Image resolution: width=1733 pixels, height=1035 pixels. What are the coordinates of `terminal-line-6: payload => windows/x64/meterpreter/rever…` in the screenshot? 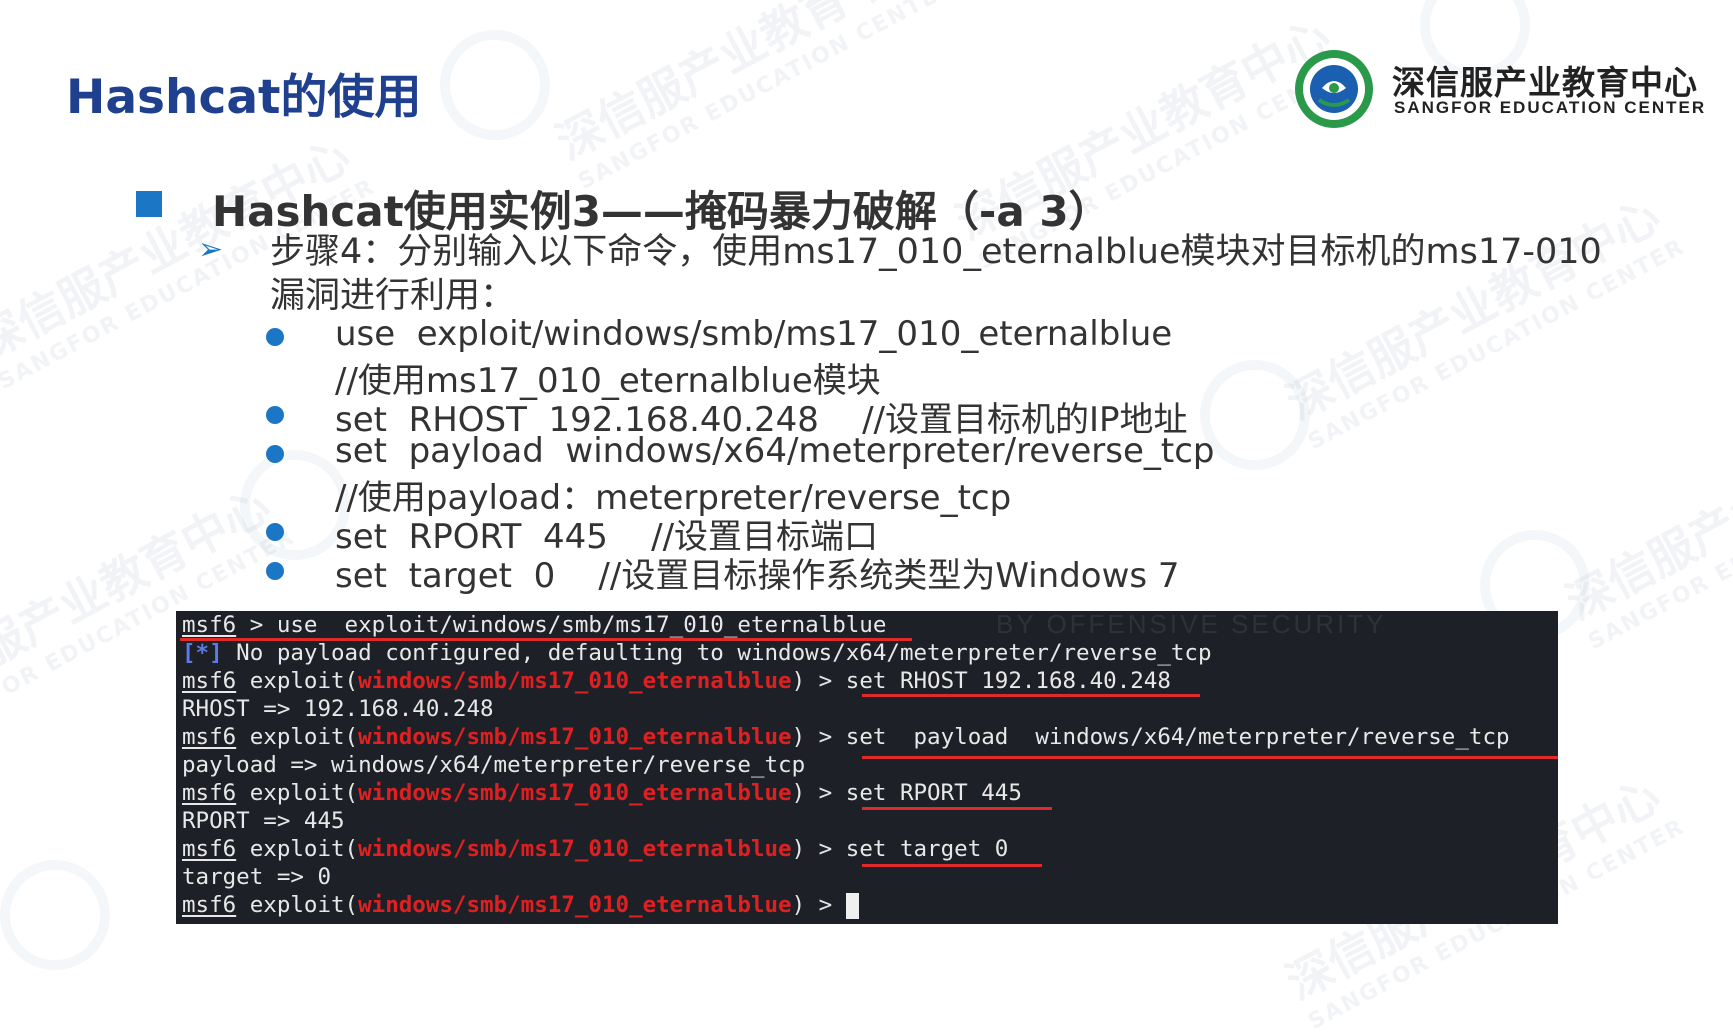 It's located at (494, 765).